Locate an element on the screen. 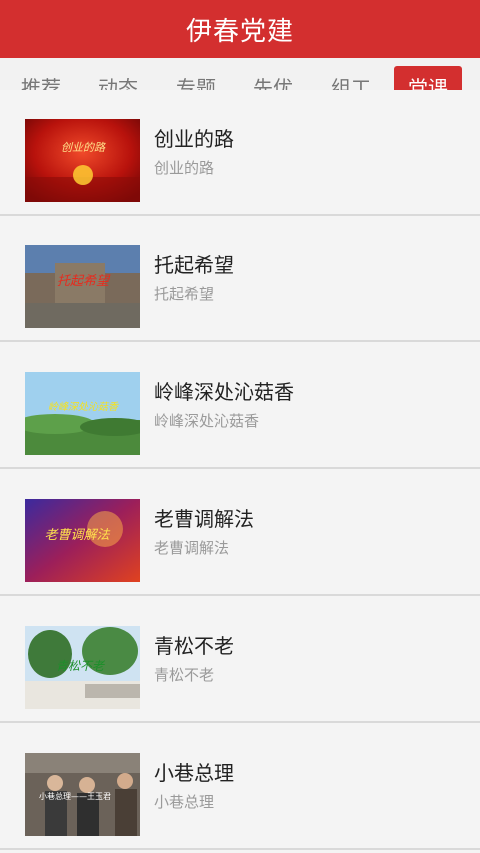  thumb-caption: 青松不老 is located at coordinates (81, 666).